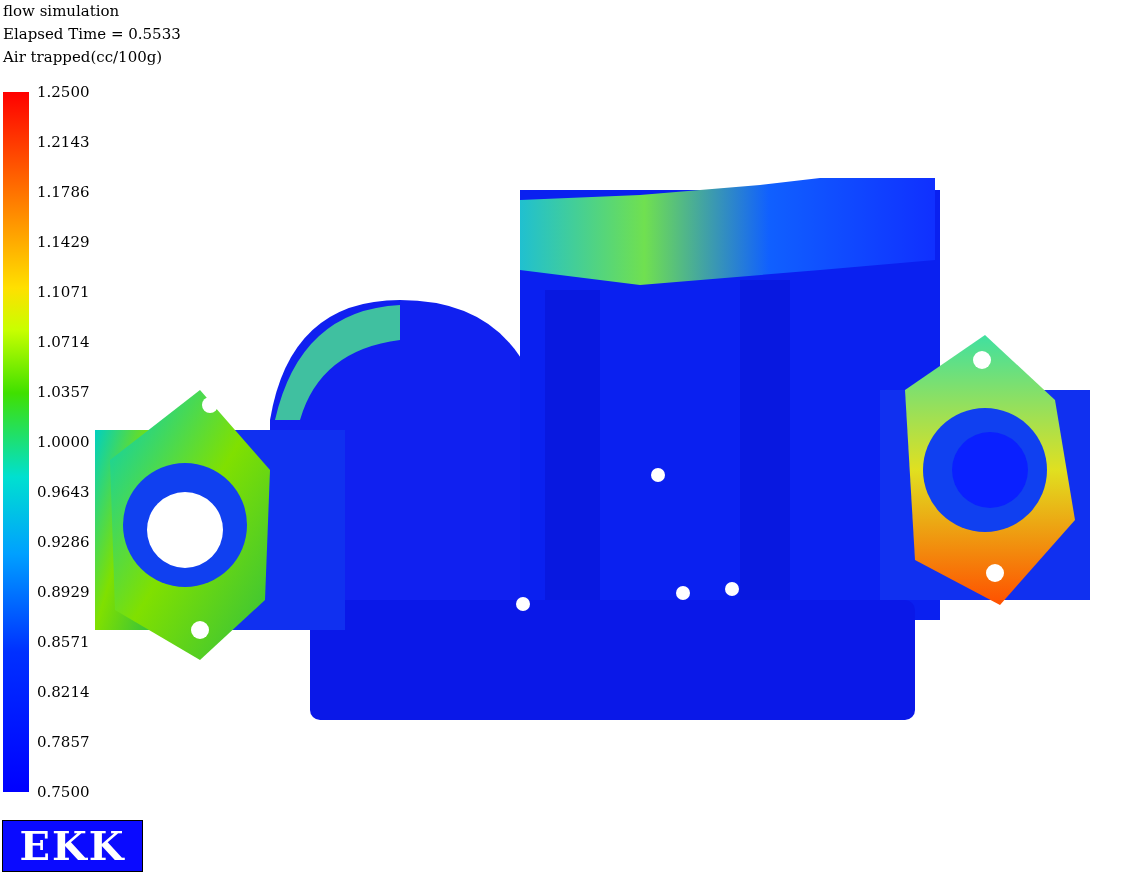 The image size is (1140, 874). Describe the element at coordinates (63, 392) in the screenshot. I see `scale-label: 1.0357` at that location.